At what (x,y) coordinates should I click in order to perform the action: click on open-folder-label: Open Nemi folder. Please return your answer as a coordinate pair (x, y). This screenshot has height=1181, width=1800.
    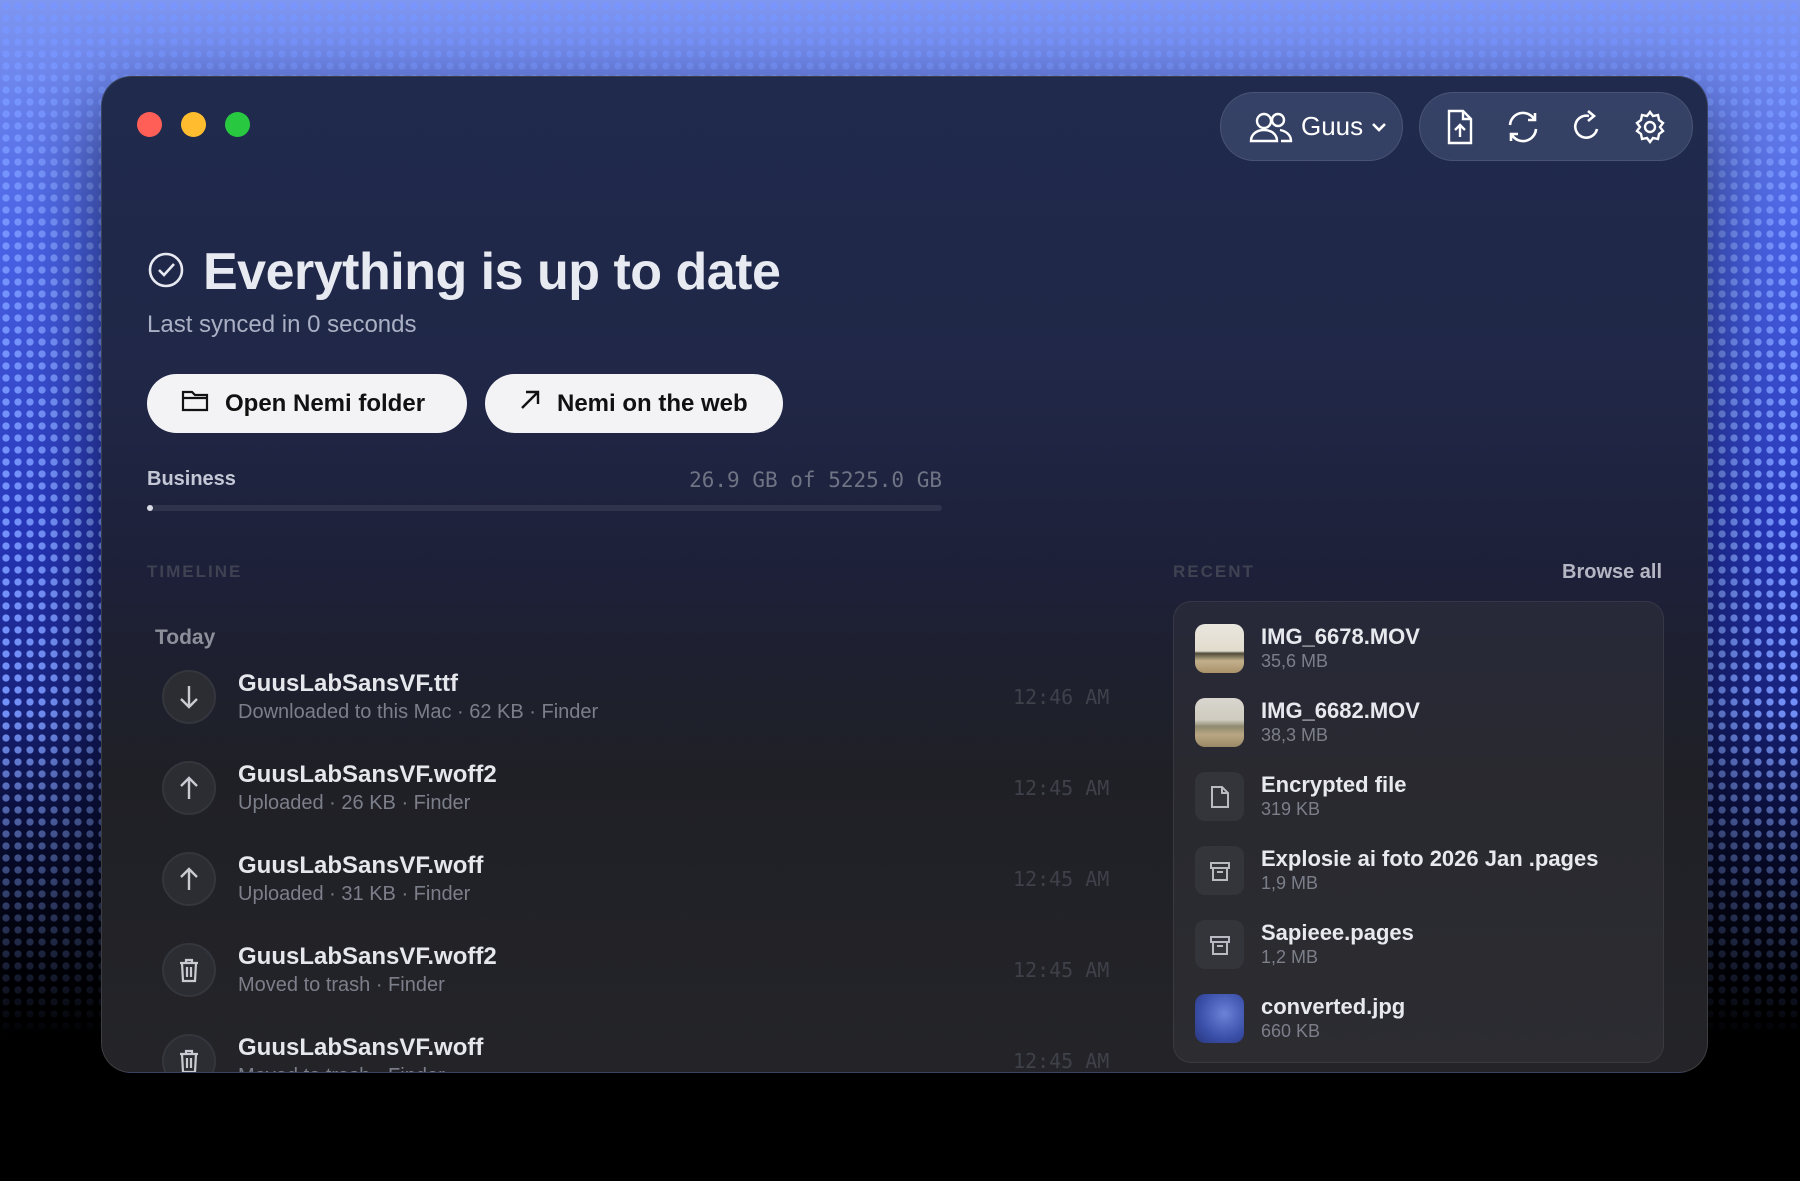
    Looking at the image, I should click on (325, 403).